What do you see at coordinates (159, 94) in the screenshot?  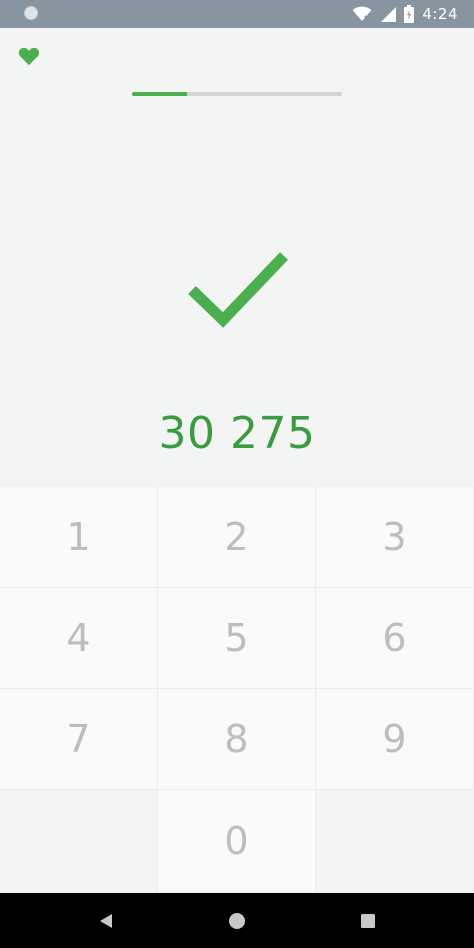 I see `progress-bar-fill` at bounding box center [159, 94].